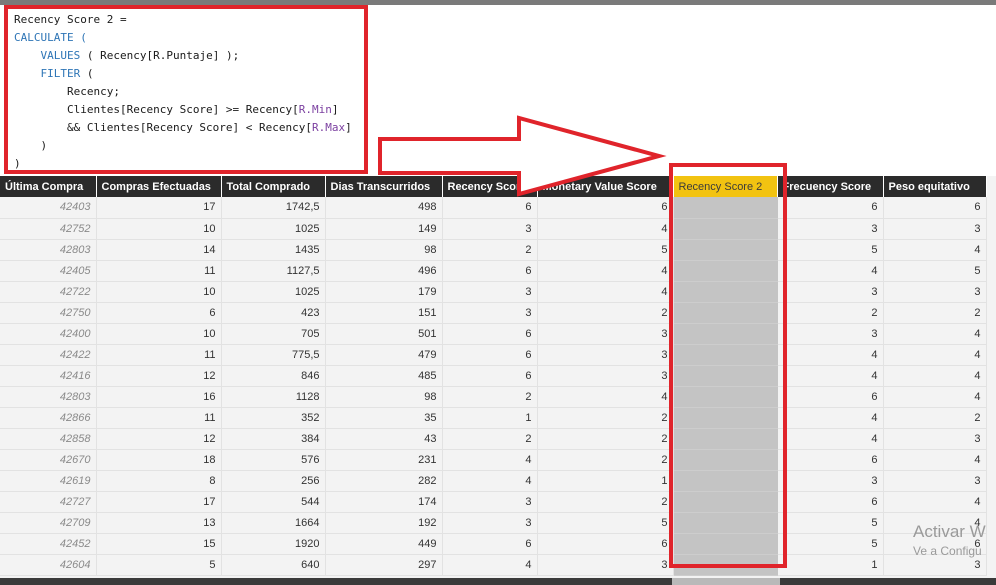  I want to click on table-cell: 17, so click(159, 502).